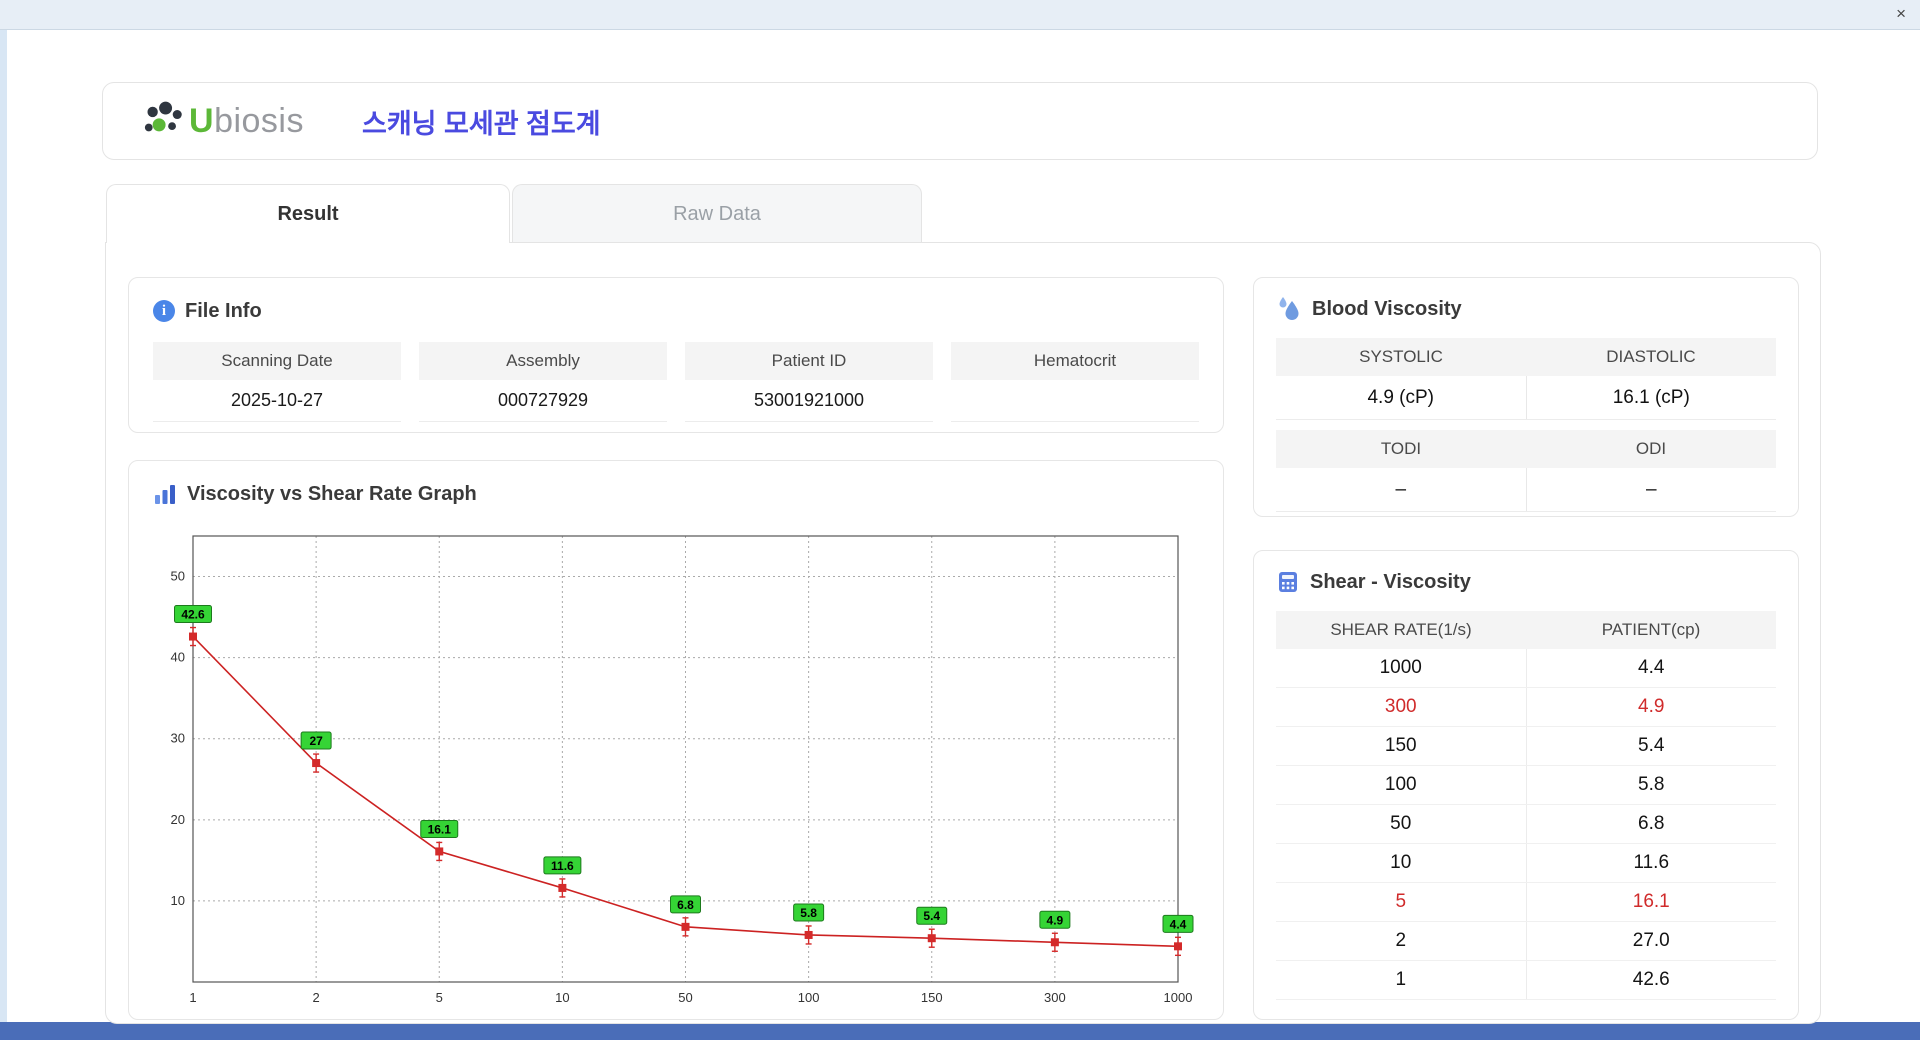 The width and height of the screenshot is (1920, 1040). I want to click on bar-chart-icon, so click(165, 494).